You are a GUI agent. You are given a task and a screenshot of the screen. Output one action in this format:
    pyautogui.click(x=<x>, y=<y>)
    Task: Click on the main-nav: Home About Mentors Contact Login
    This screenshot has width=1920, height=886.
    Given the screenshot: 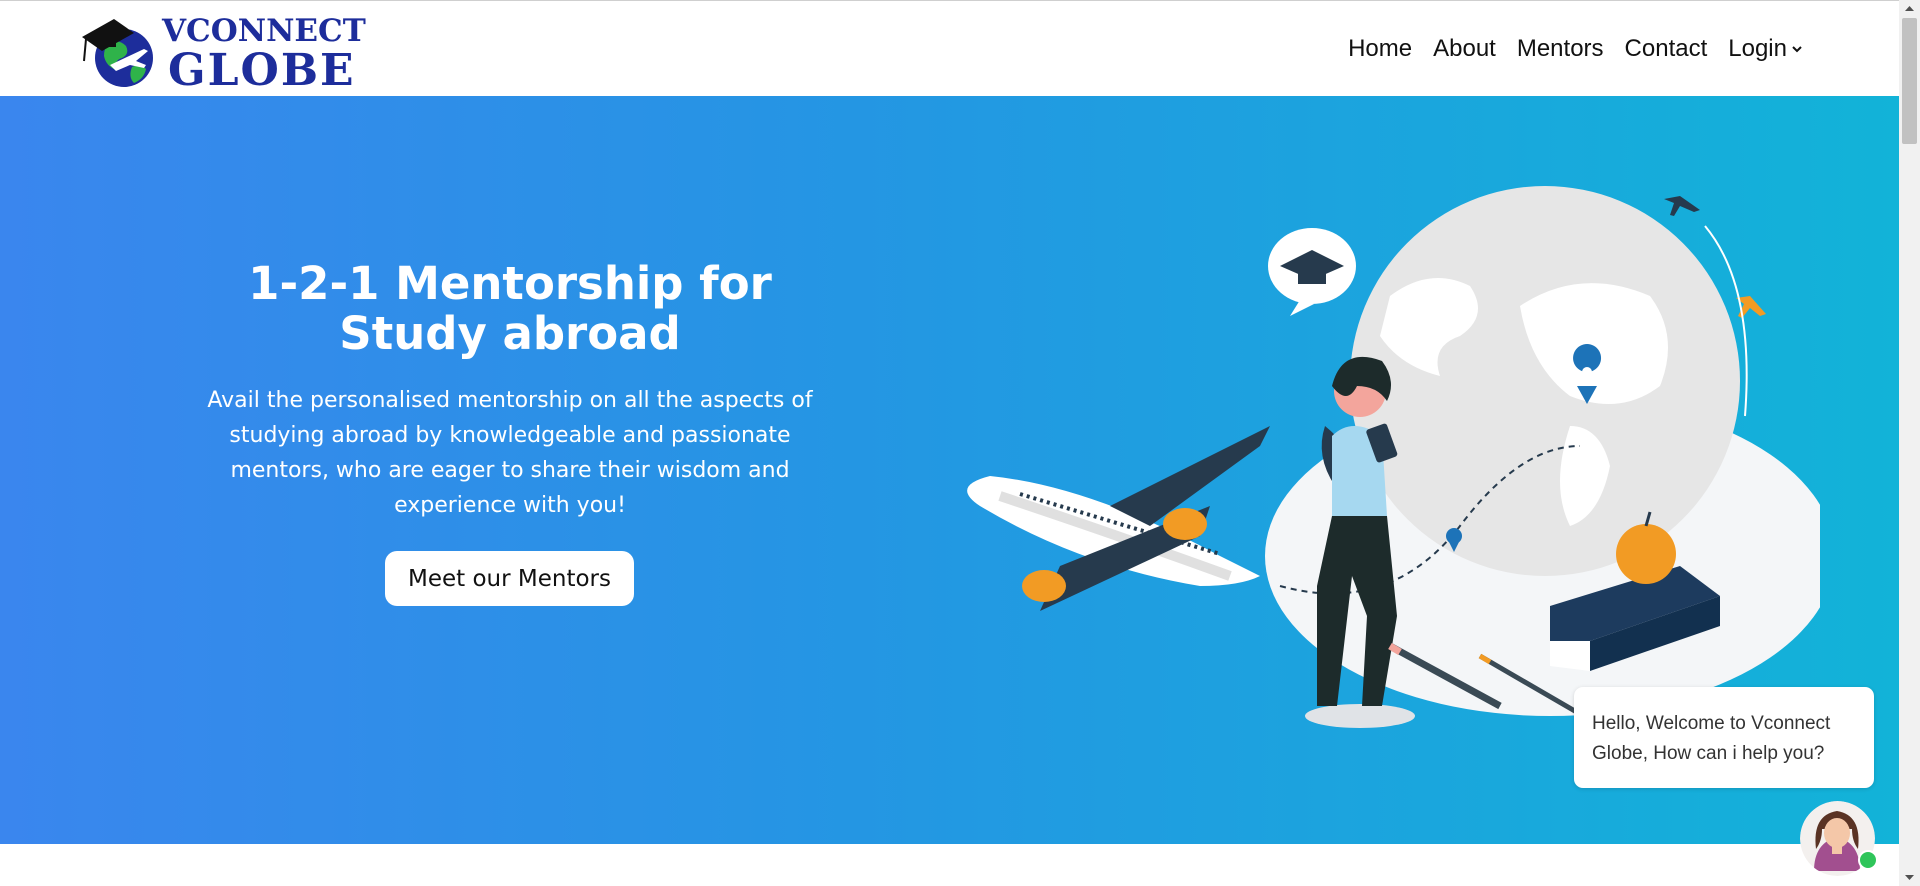 What is the action you would take?
    pyautogui.click(x=1575, y=48)
    